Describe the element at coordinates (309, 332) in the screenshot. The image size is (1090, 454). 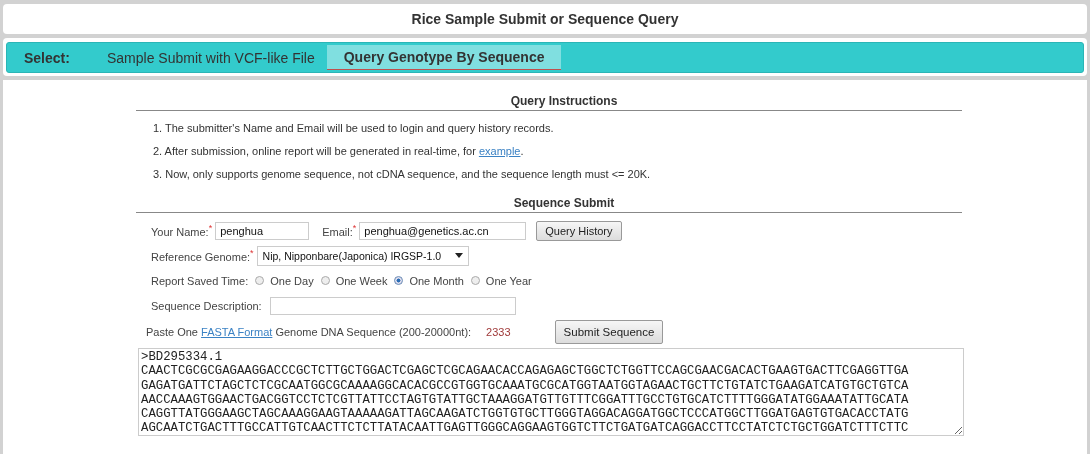
I see `paste-instruction: Paste One FASTA Format Genome DNA Sequence (200-20000nt):` at that location.